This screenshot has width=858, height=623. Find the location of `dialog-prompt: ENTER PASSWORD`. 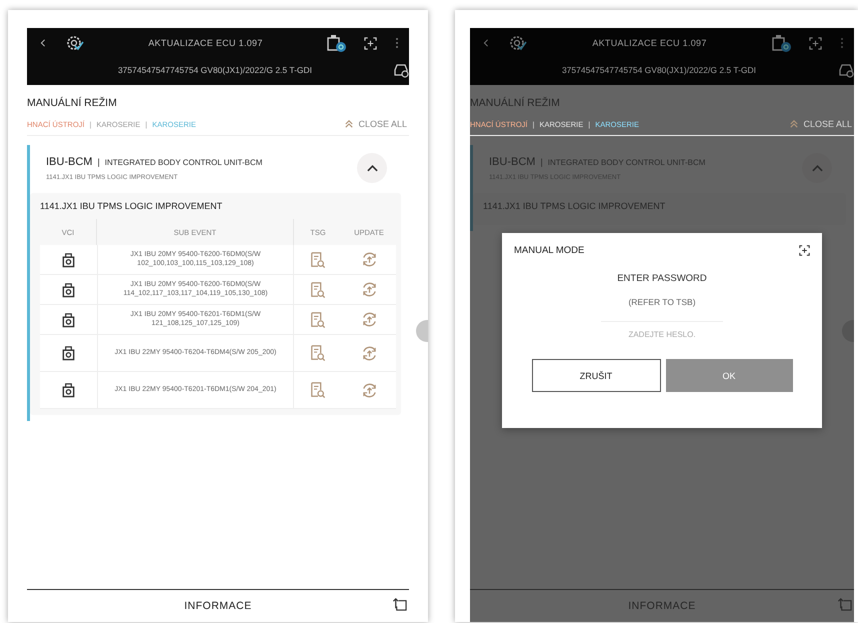

dialog-prompt: ENTER PASSWORD is located at coordinates (662, 278).